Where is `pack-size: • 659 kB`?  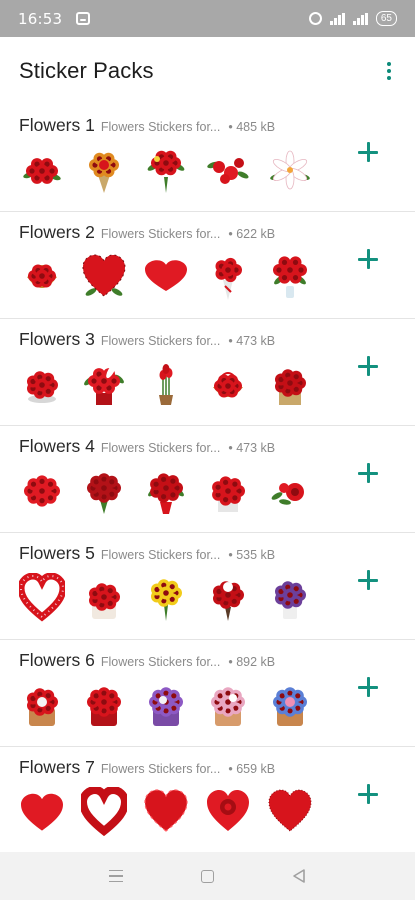 pack-size: • 659 kB is located at coordinates (252, 769).